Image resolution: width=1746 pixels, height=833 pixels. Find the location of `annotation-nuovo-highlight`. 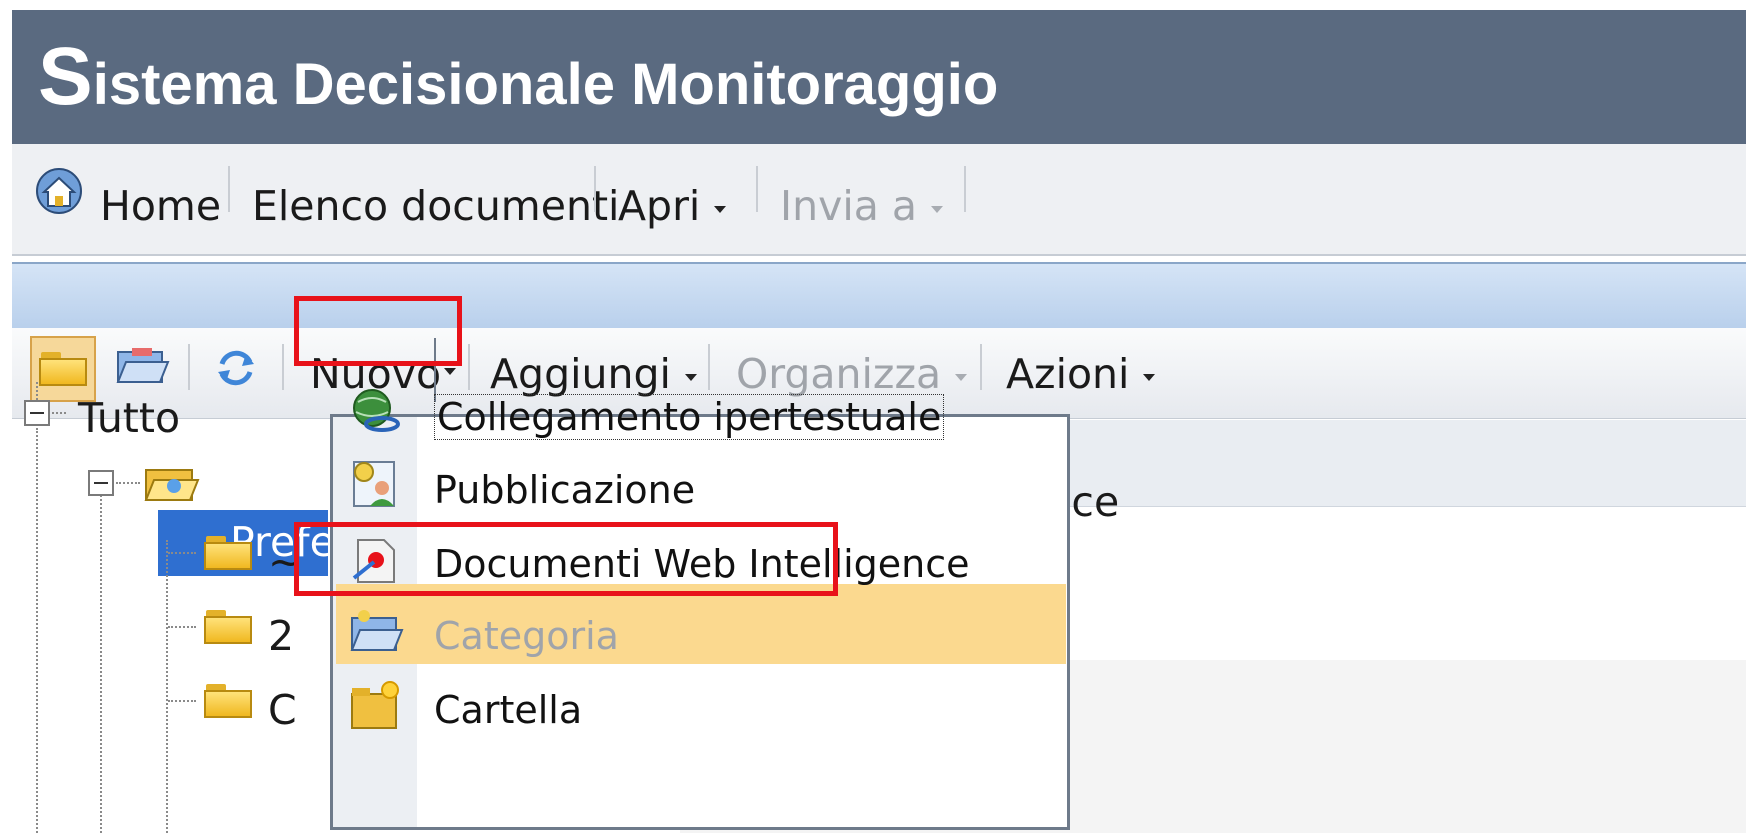

annotation-nuovo-highlight is located at coordinates (378, 331).